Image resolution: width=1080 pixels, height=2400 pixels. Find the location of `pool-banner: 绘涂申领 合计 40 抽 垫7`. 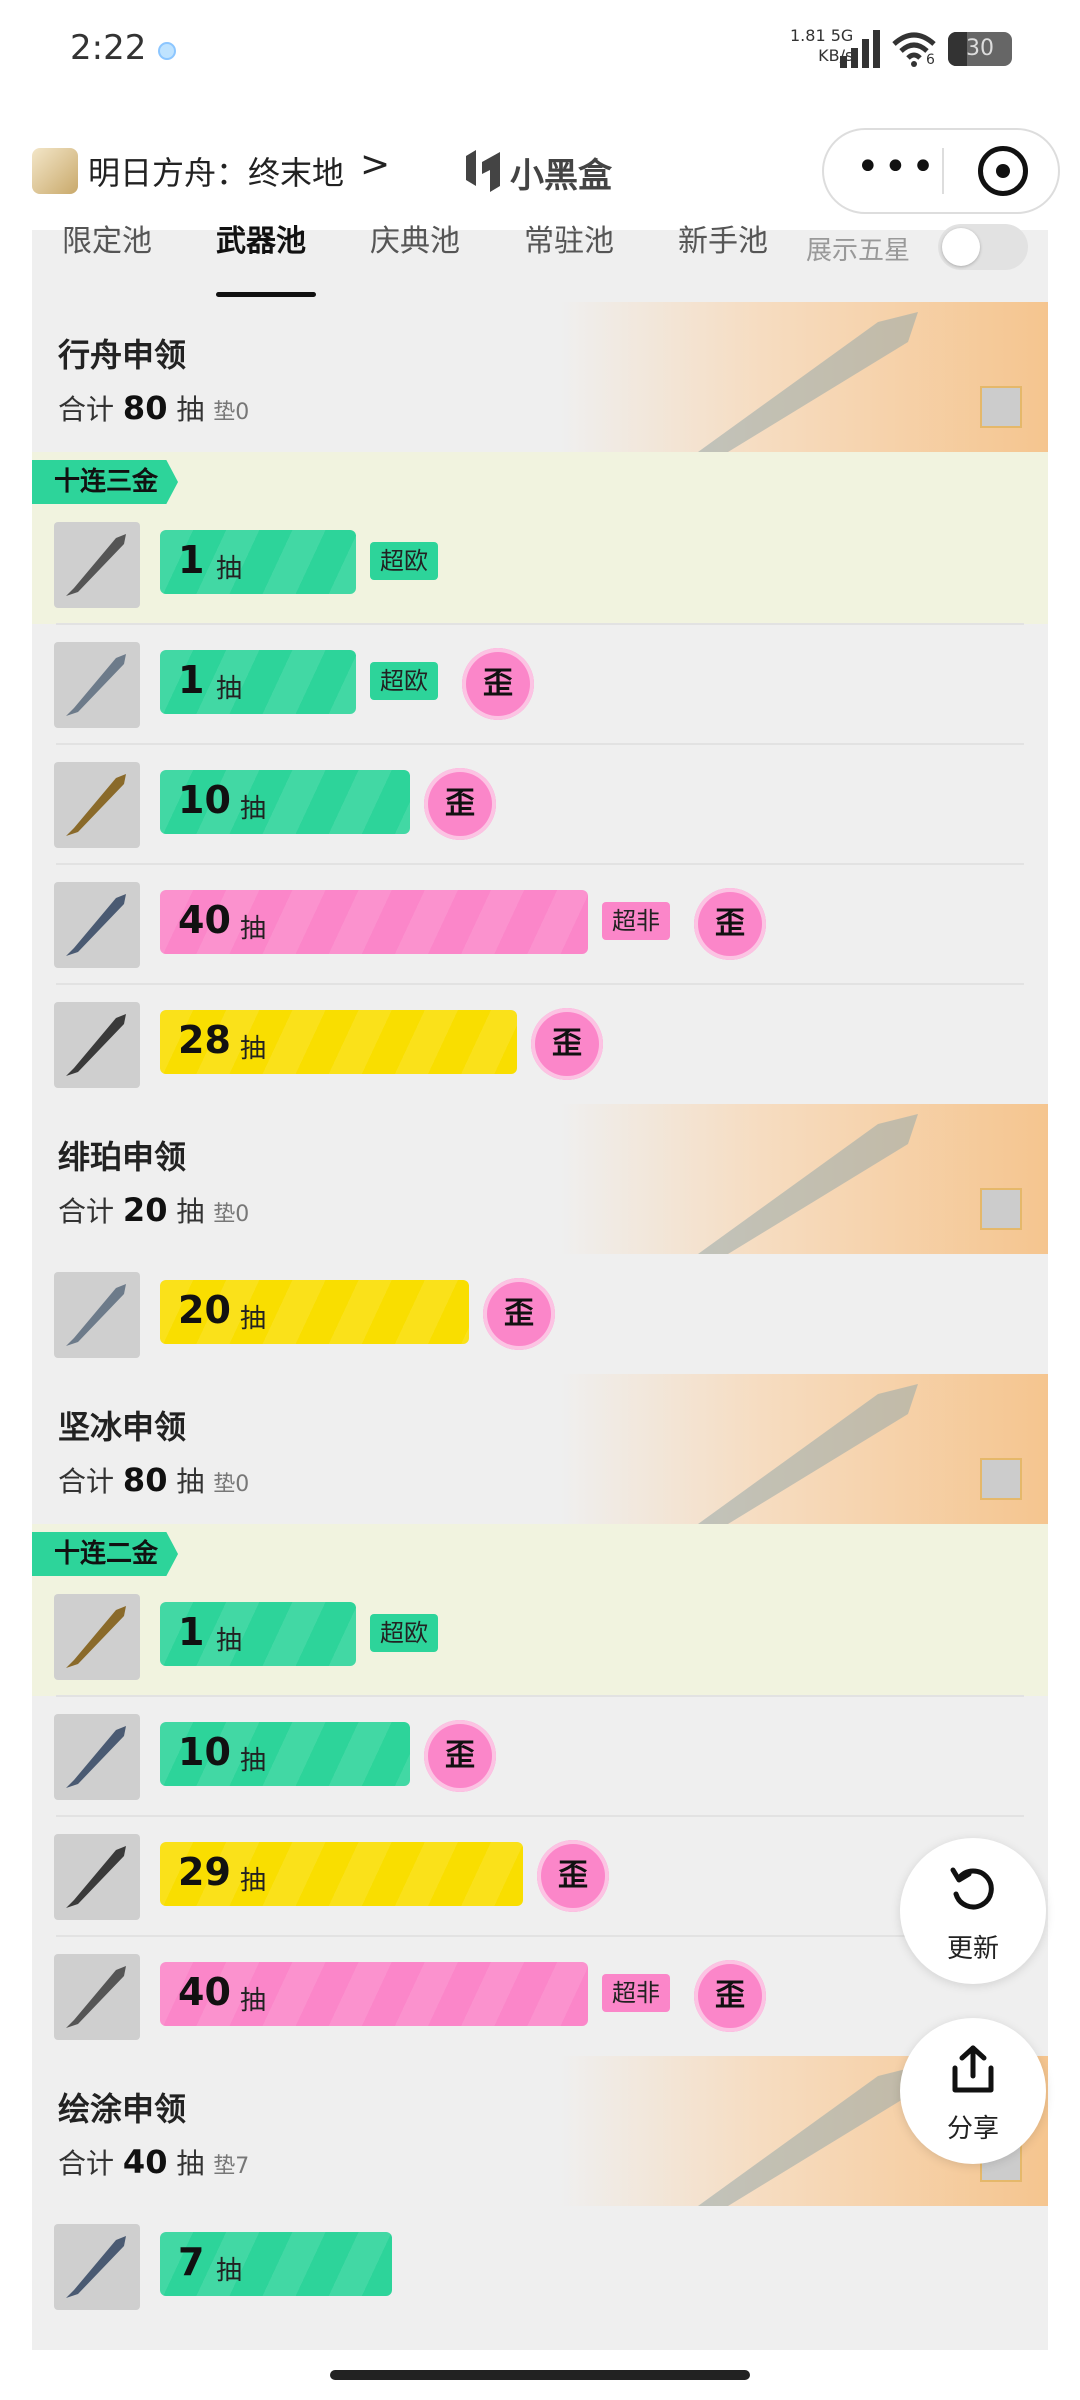

pool-banner: 绘涂申领 合计 40 抽 垫7 is located at coordinates (540, 2131).